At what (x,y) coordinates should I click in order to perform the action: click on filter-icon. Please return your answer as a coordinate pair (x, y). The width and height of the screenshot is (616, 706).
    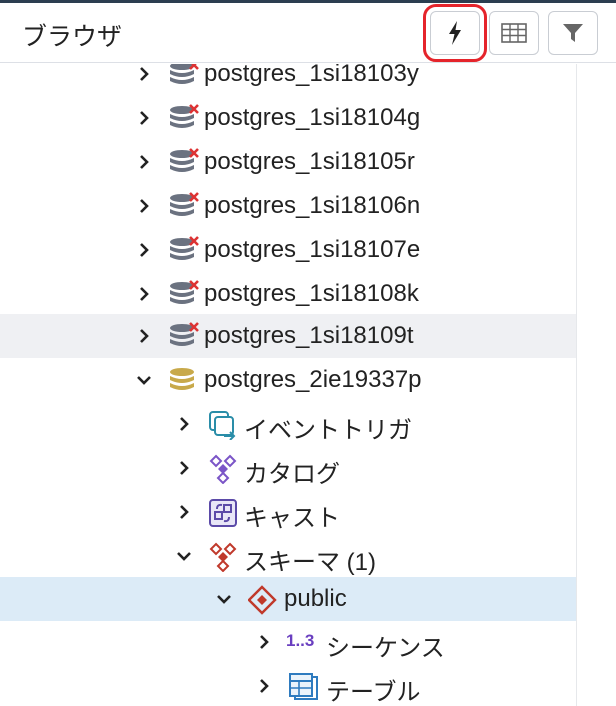
    Looking at the image, I should click on (573, 33).